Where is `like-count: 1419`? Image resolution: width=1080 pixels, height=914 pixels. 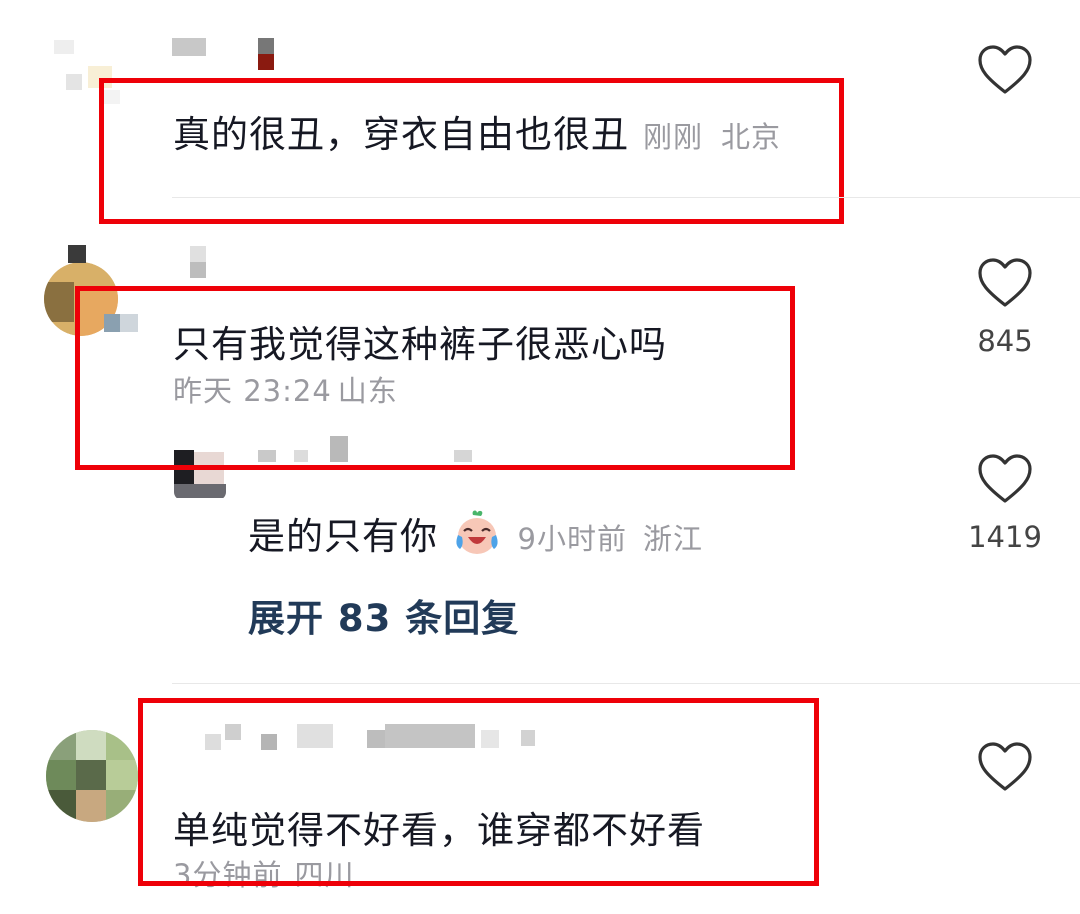
like-count: 1419 is located at coordinates (1005, 537).